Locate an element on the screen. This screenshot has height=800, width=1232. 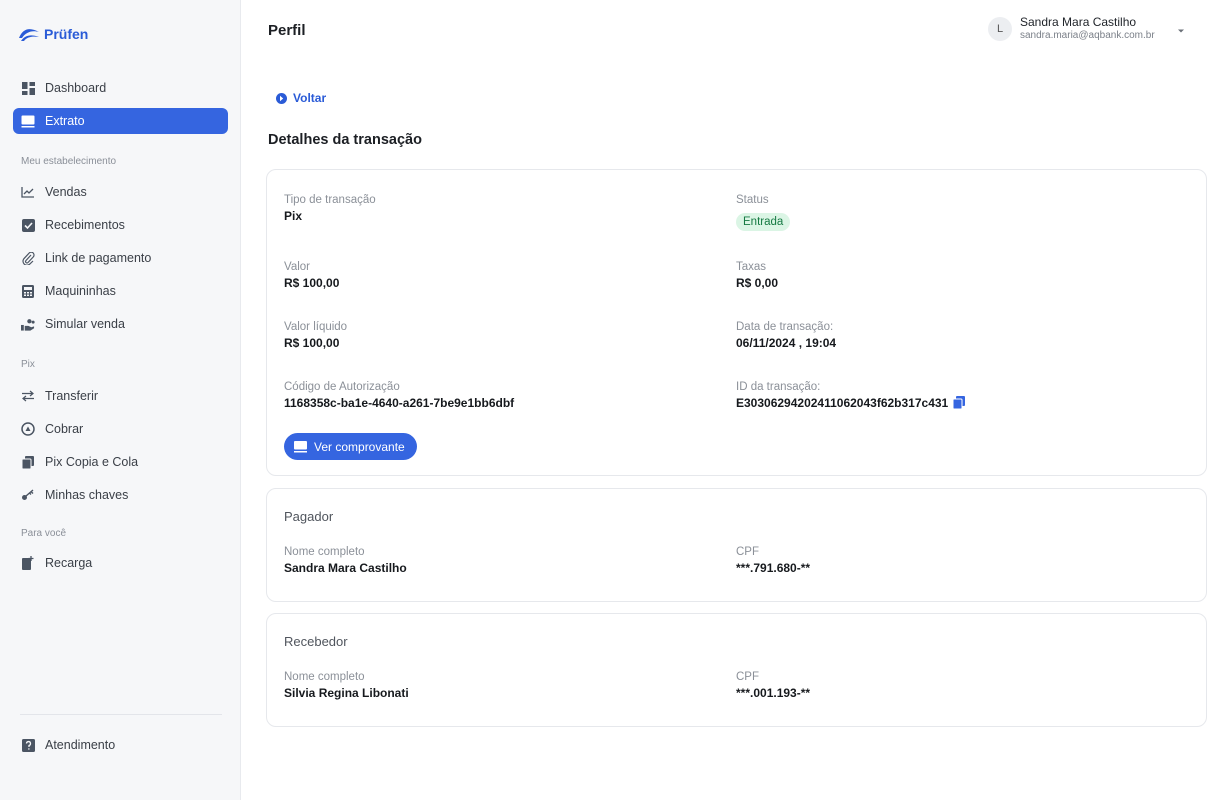
field-receiver-name: Nome completo Silvia Regina Libonati is located at coordinates (346, 685).